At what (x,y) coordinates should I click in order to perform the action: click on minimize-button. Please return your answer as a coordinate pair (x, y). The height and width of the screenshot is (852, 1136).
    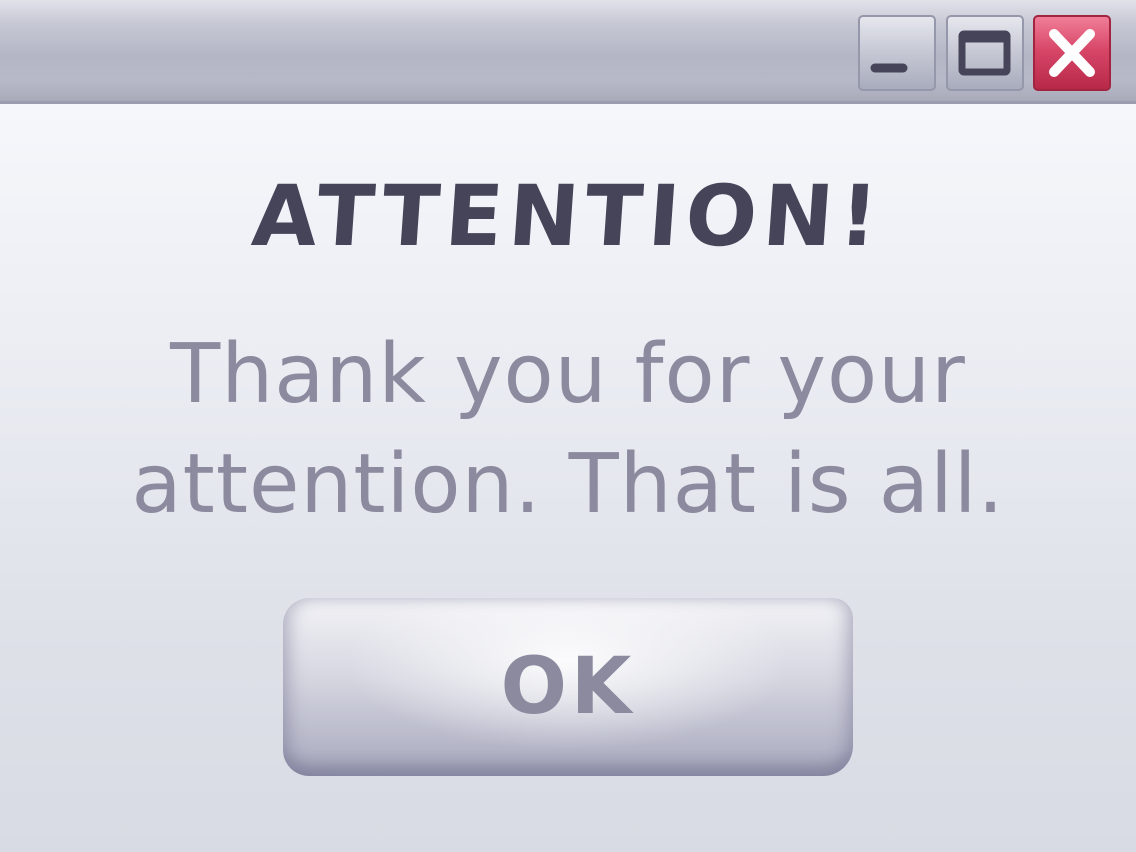
    Looking at the image, I should click on (897, 53).